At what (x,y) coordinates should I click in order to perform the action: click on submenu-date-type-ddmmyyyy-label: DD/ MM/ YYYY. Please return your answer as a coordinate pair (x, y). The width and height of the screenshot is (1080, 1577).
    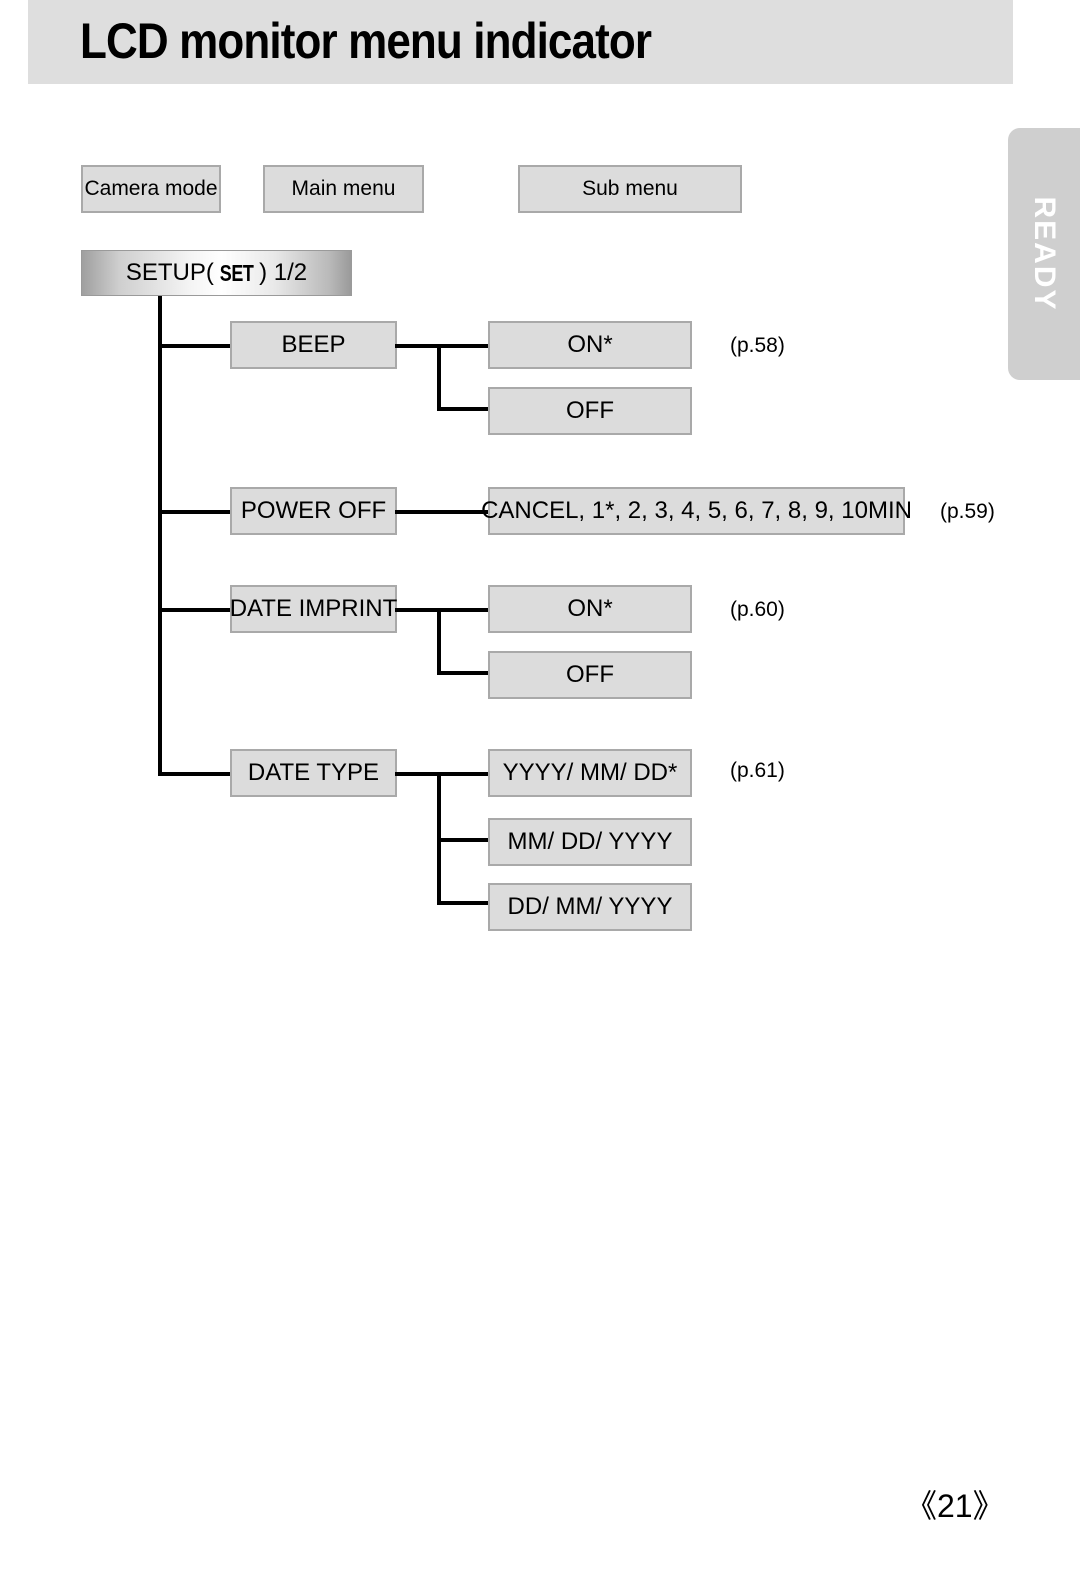
    Looking at the image, I should click on (590, 906).